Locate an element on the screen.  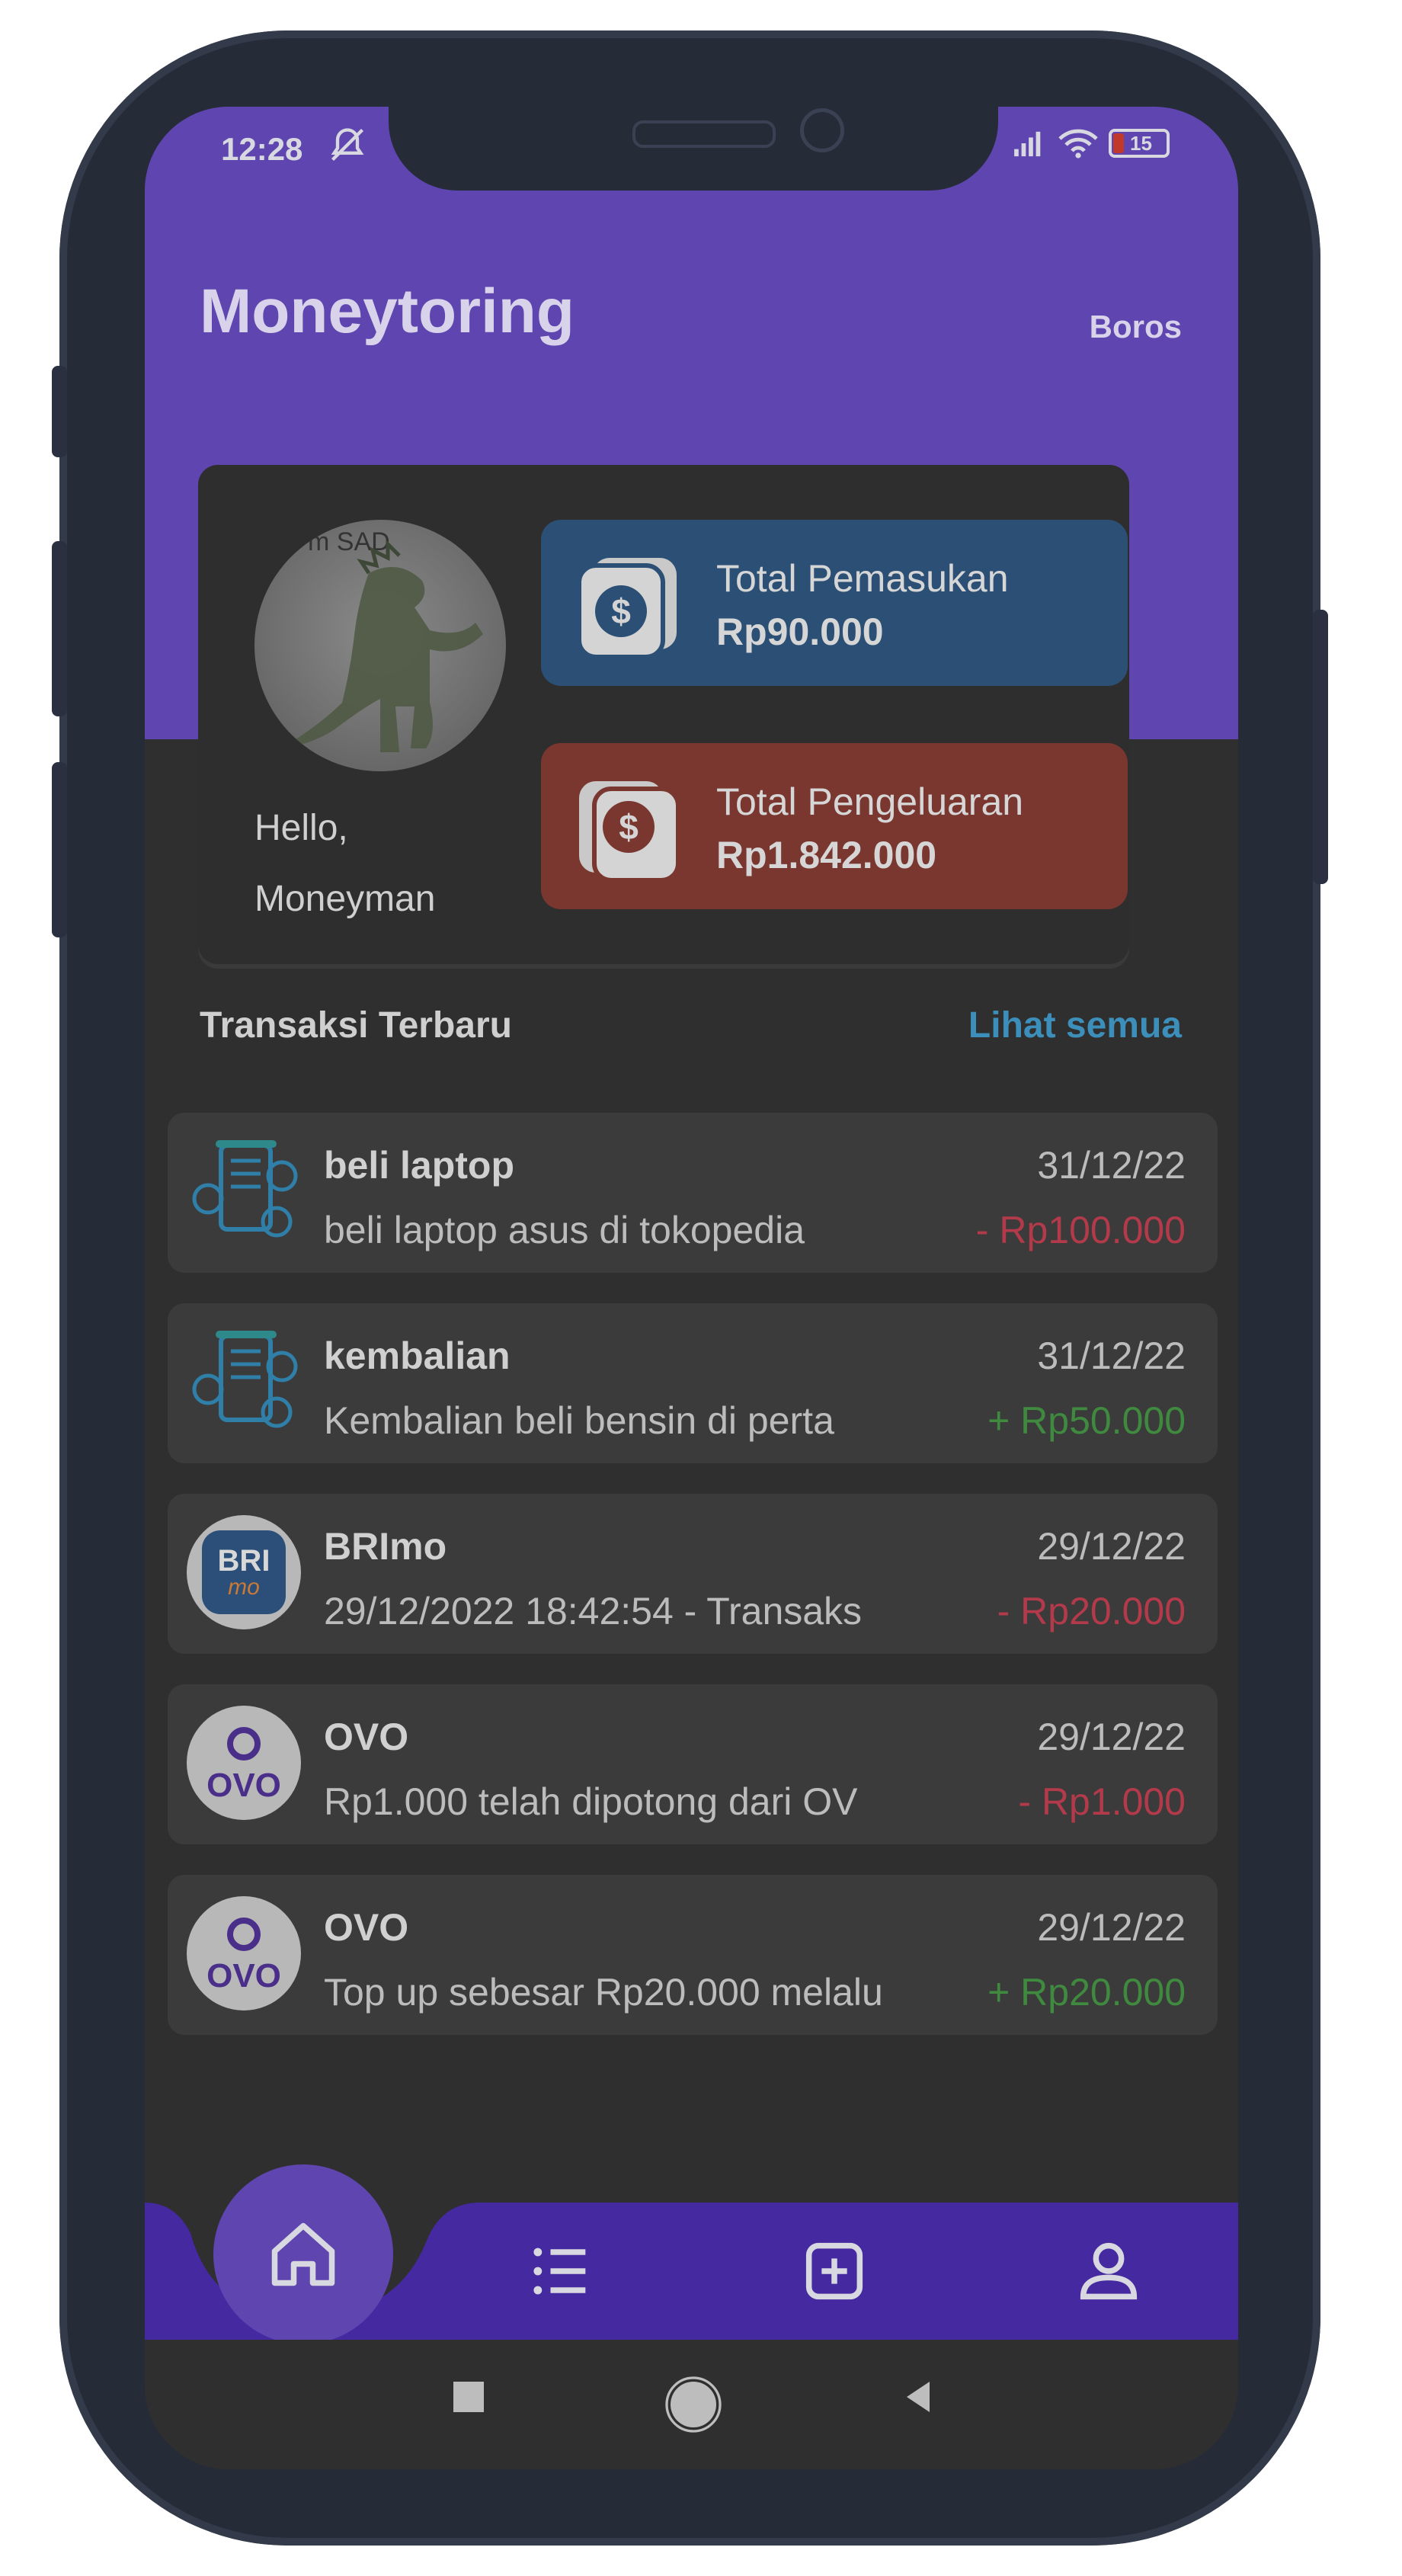
total-income-card: $ Total Pemasukan Rp90.000 is located at coordinates (834, 603).